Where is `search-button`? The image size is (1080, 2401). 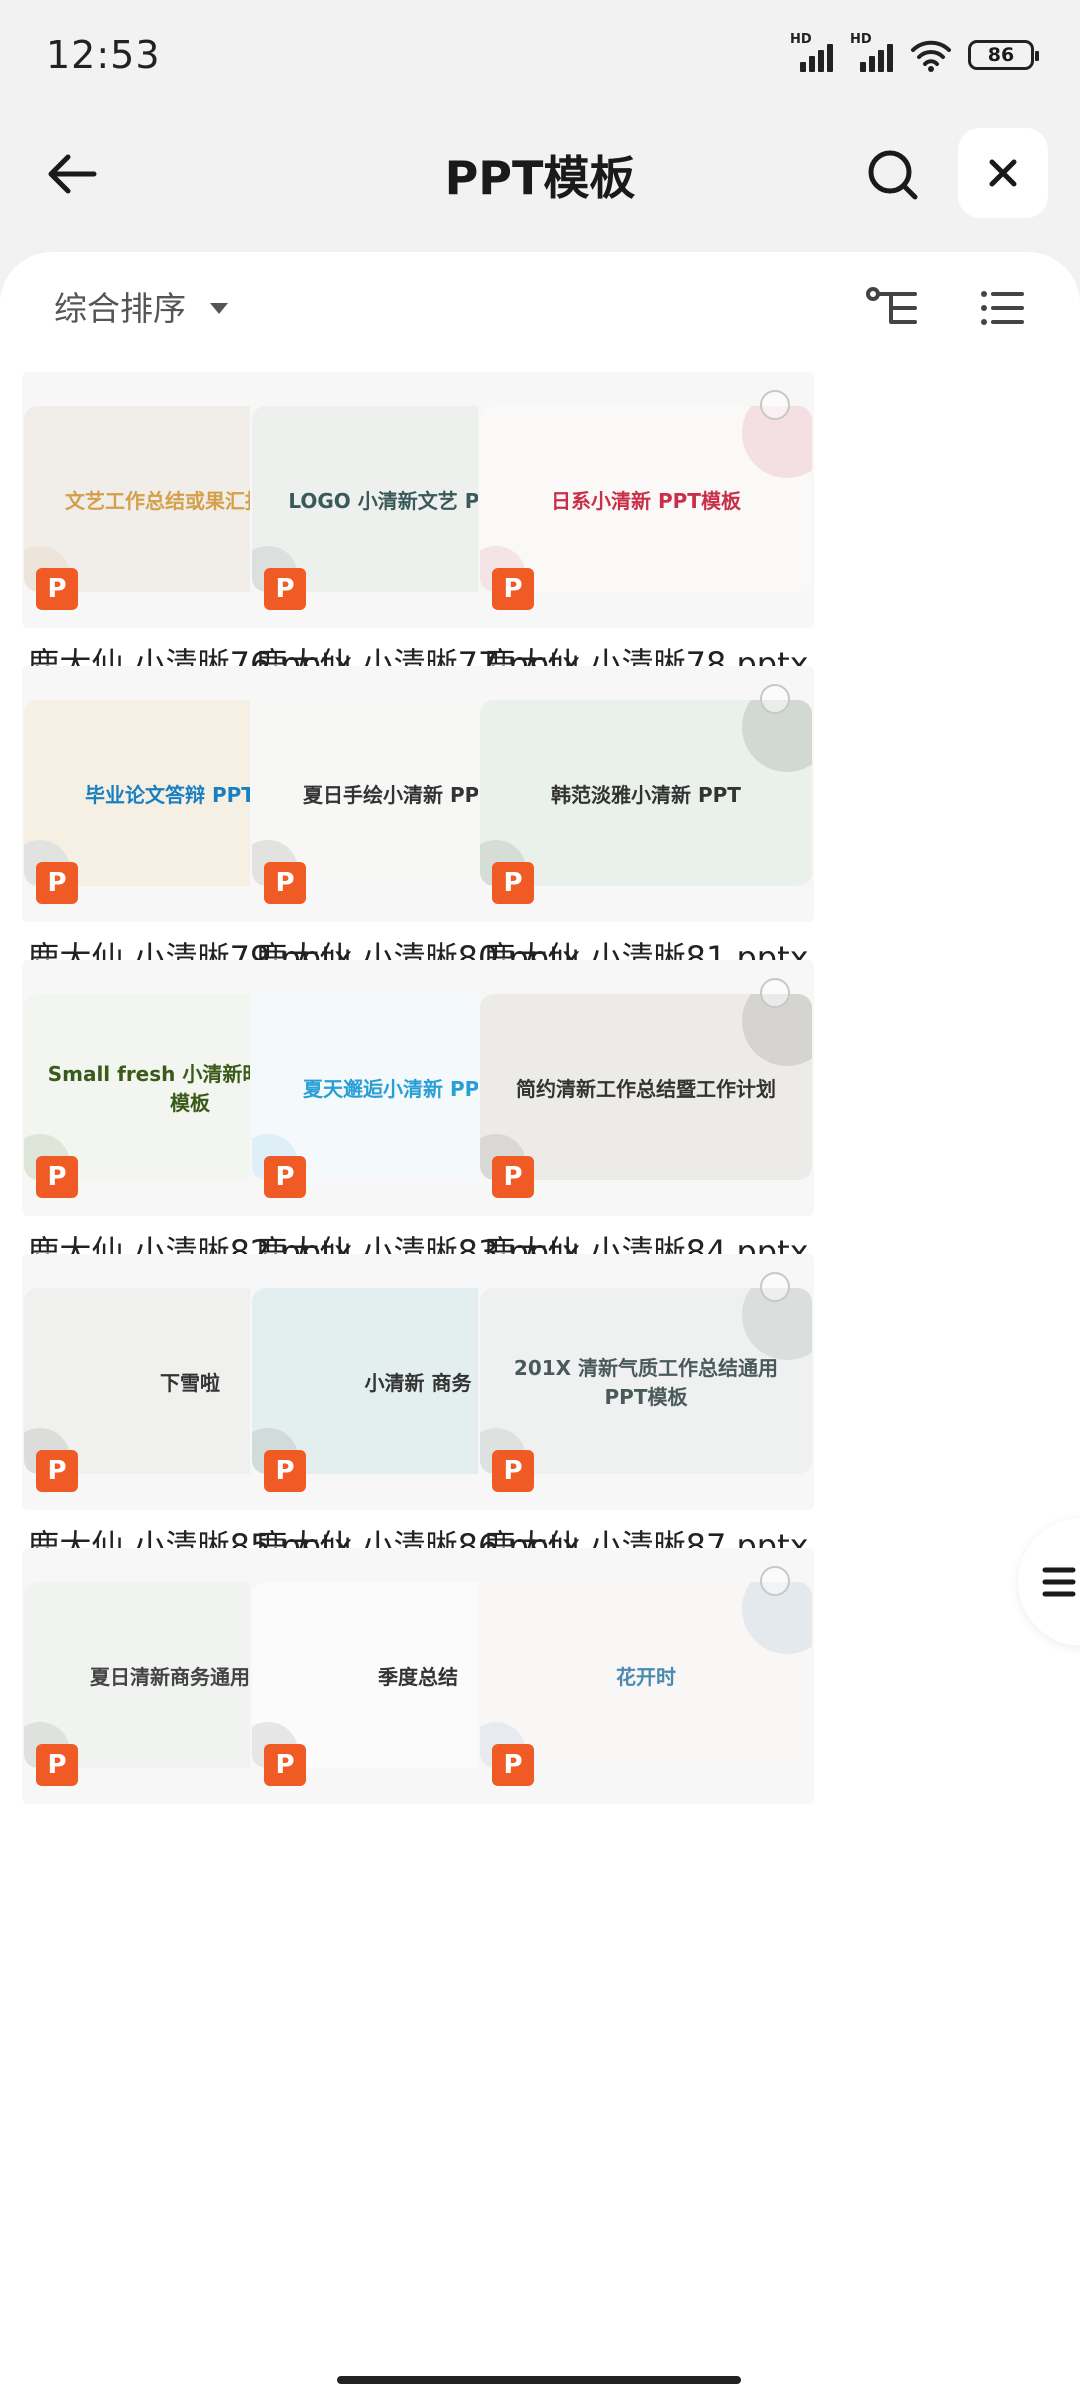
search-button is located at coordinates (893, 175).